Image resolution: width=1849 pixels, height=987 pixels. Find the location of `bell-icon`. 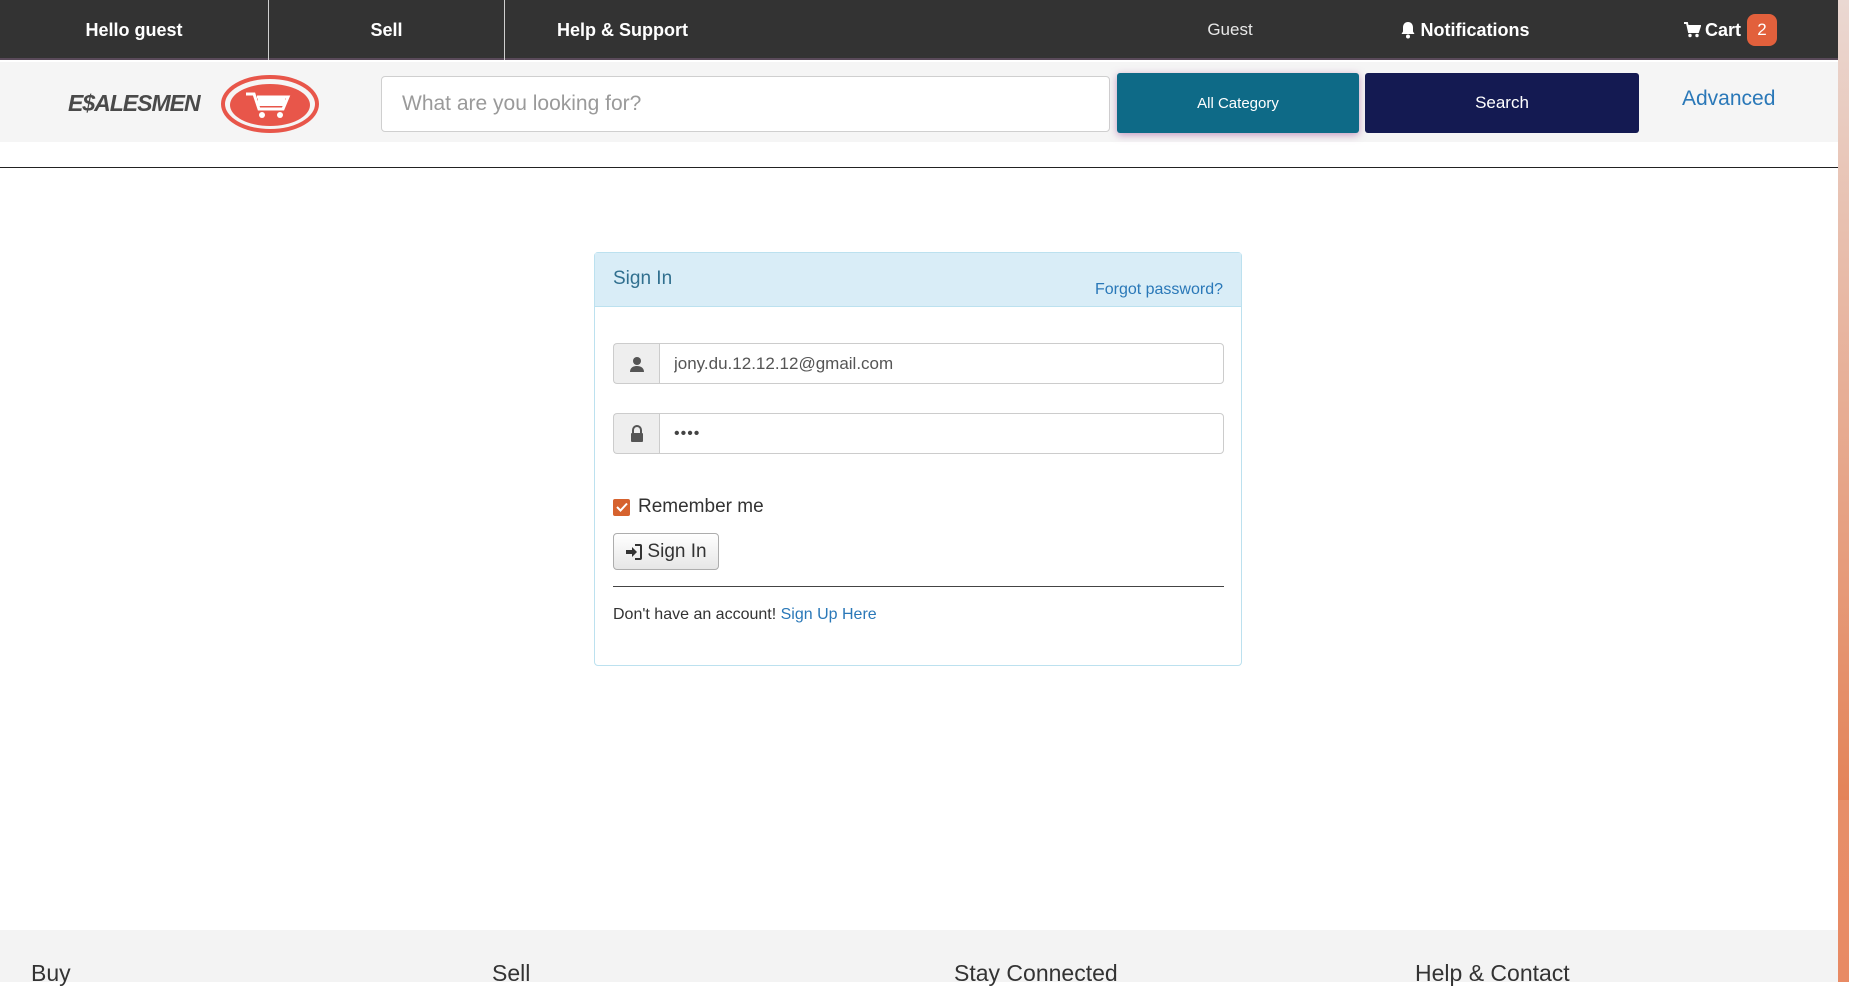

bell-icon is located at coordinates (1408, 30).